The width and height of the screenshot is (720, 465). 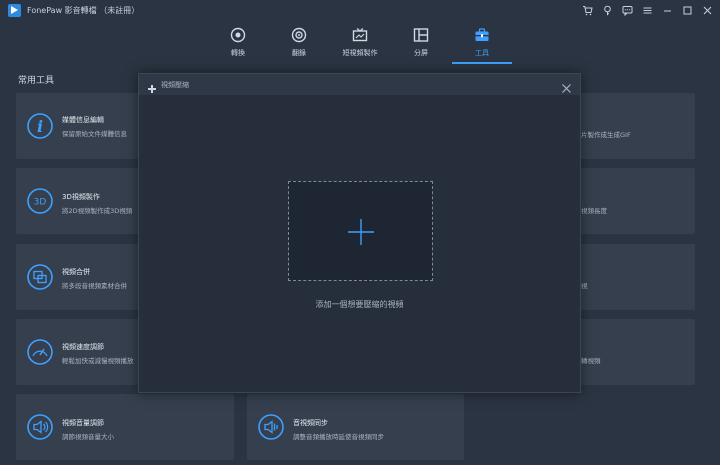 I want to click on add-video-dropzone, so click(x=360, y=231).